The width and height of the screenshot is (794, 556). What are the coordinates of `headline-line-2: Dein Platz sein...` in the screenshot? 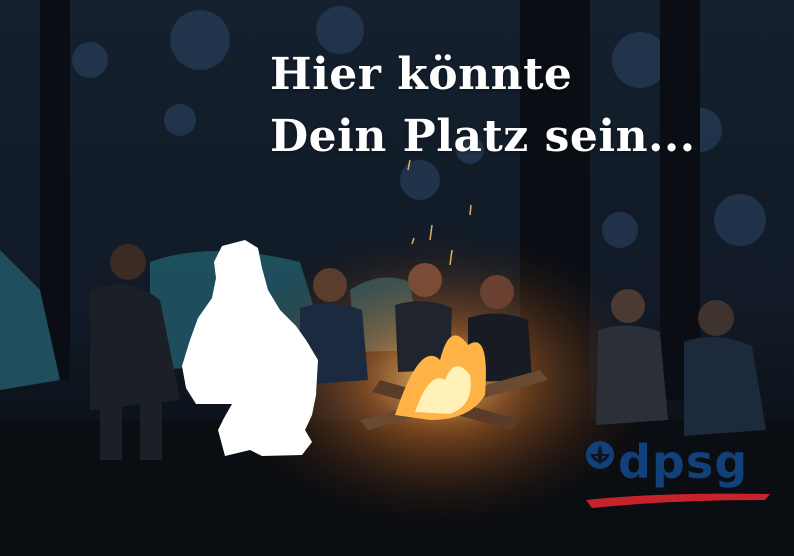 It's located at (483, 136).